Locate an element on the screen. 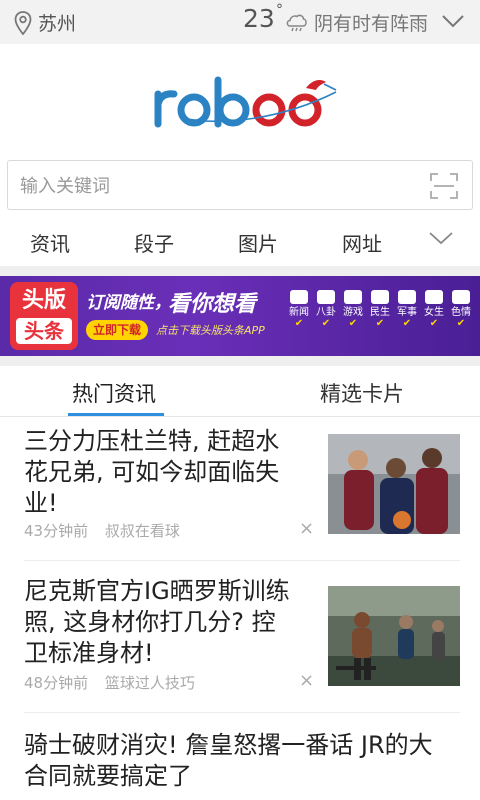 The width and height of the screenshot is (480, 800). category-tab-jokes: 段子 is located at coordinates (154, 242).